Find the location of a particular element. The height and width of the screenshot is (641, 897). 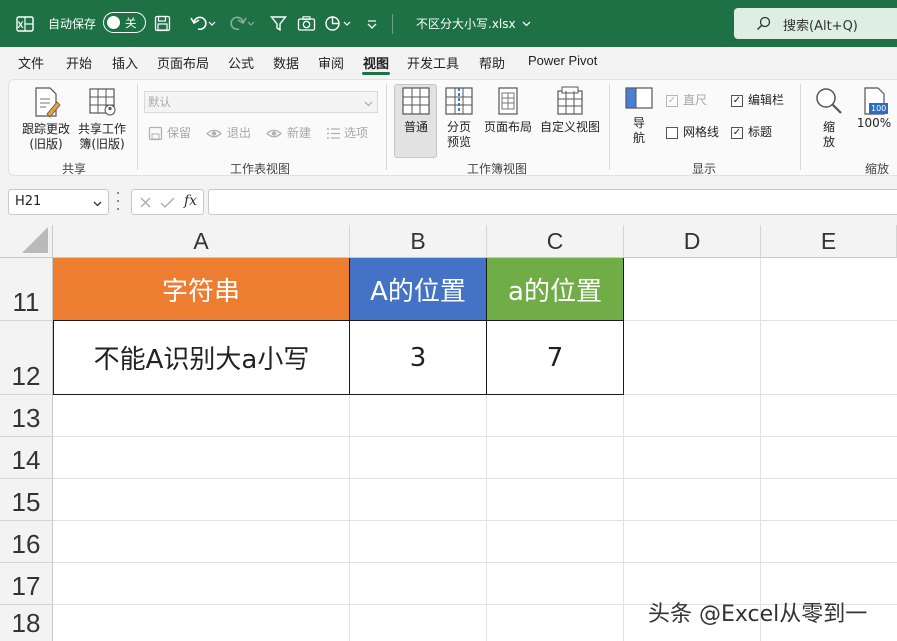

row-header-18: 18 is located at coordinates (26, 623).